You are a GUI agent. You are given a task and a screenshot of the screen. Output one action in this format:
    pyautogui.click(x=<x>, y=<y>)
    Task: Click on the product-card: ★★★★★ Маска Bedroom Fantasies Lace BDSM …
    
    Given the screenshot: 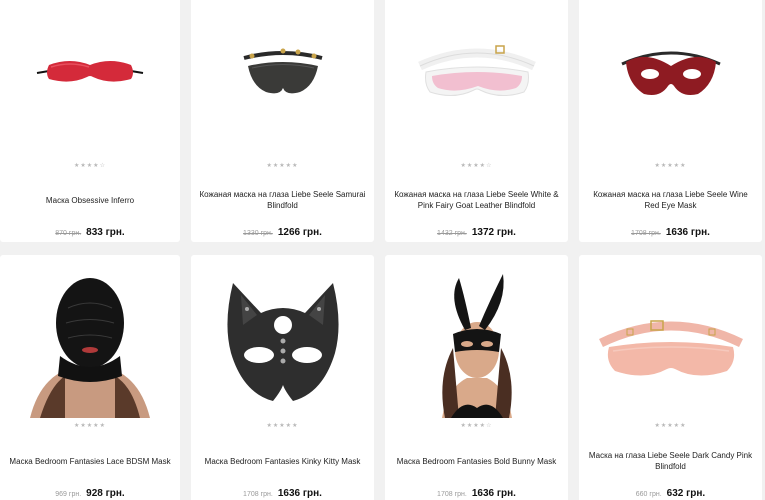 What is the action you would take?
    pyautogui.click(x=90, y=377)
    